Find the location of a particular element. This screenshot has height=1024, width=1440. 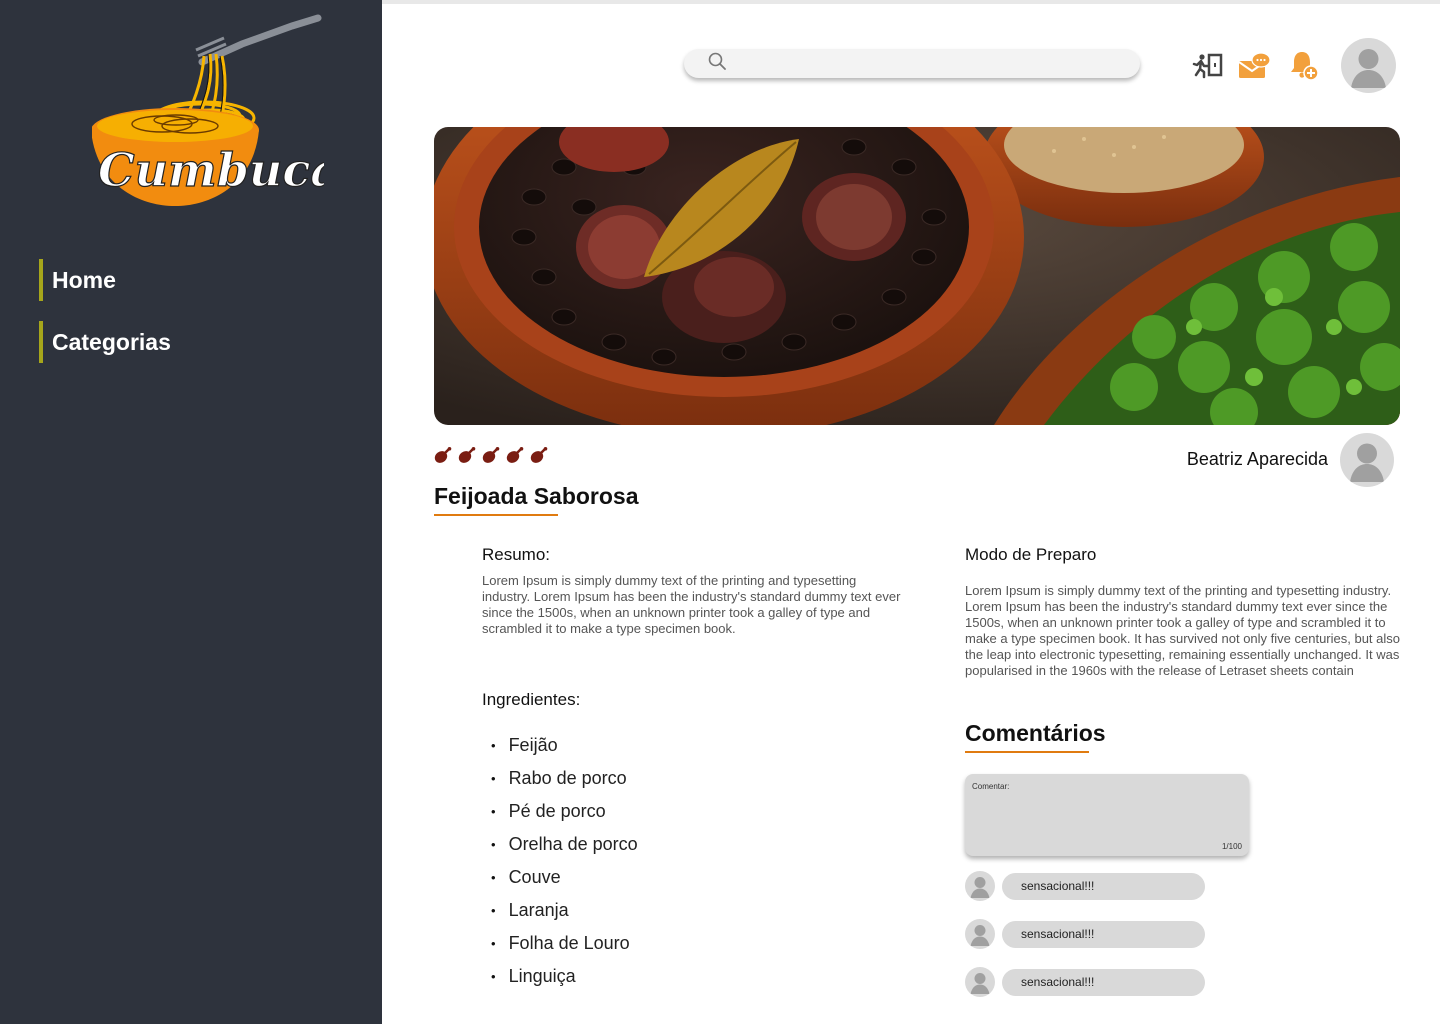

sidebar-item-categorias: Categorias is located at coordinates (105, 342).